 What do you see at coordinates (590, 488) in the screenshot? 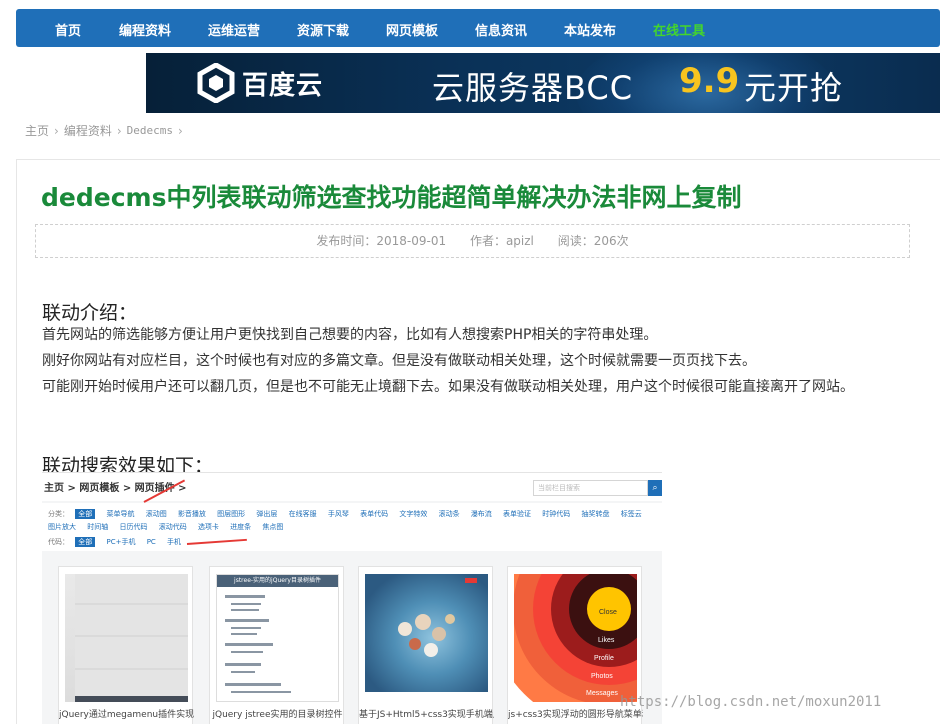
I see `demo-search-input: 当前栏目搜索` at bounding box center [590, 488].